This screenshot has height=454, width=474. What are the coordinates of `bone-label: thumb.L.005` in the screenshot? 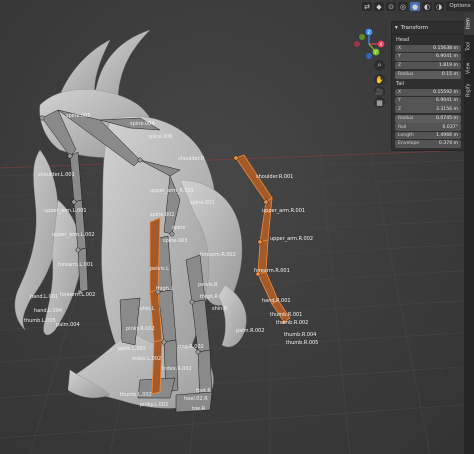 It's located at (40, 321).